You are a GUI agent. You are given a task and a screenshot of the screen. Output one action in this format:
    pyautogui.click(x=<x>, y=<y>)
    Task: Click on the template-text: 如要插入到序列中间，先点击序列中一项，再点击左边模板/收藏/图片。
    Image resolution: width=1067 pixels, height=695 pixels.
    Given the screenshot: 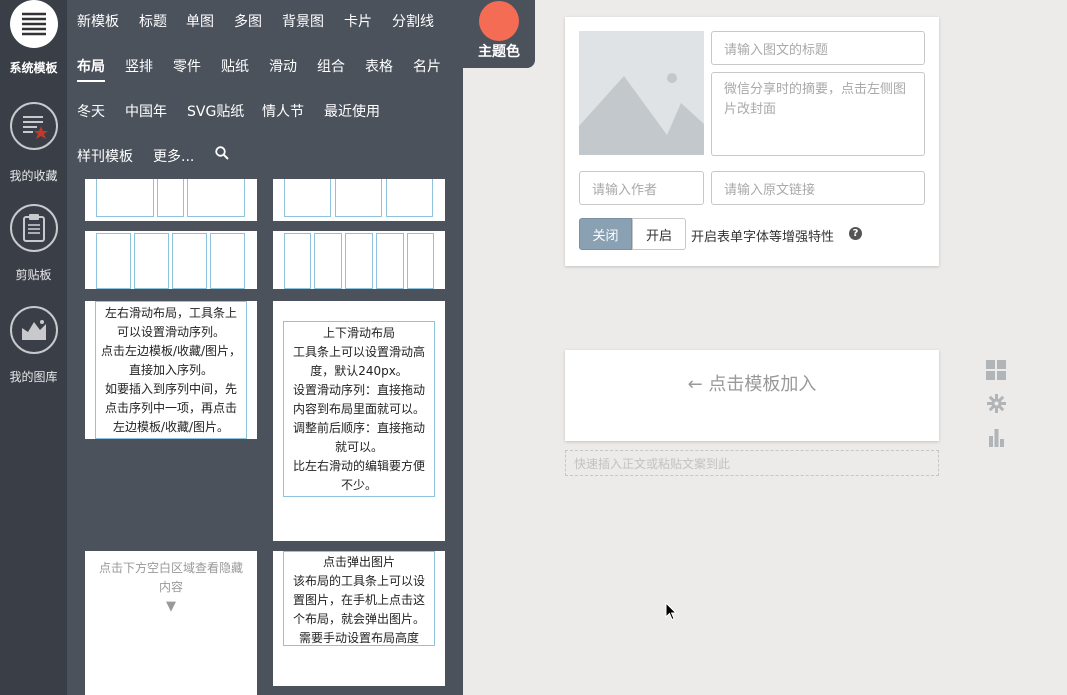 What is the action you would take?
    pyautogui.click(x=170, y=408)
    